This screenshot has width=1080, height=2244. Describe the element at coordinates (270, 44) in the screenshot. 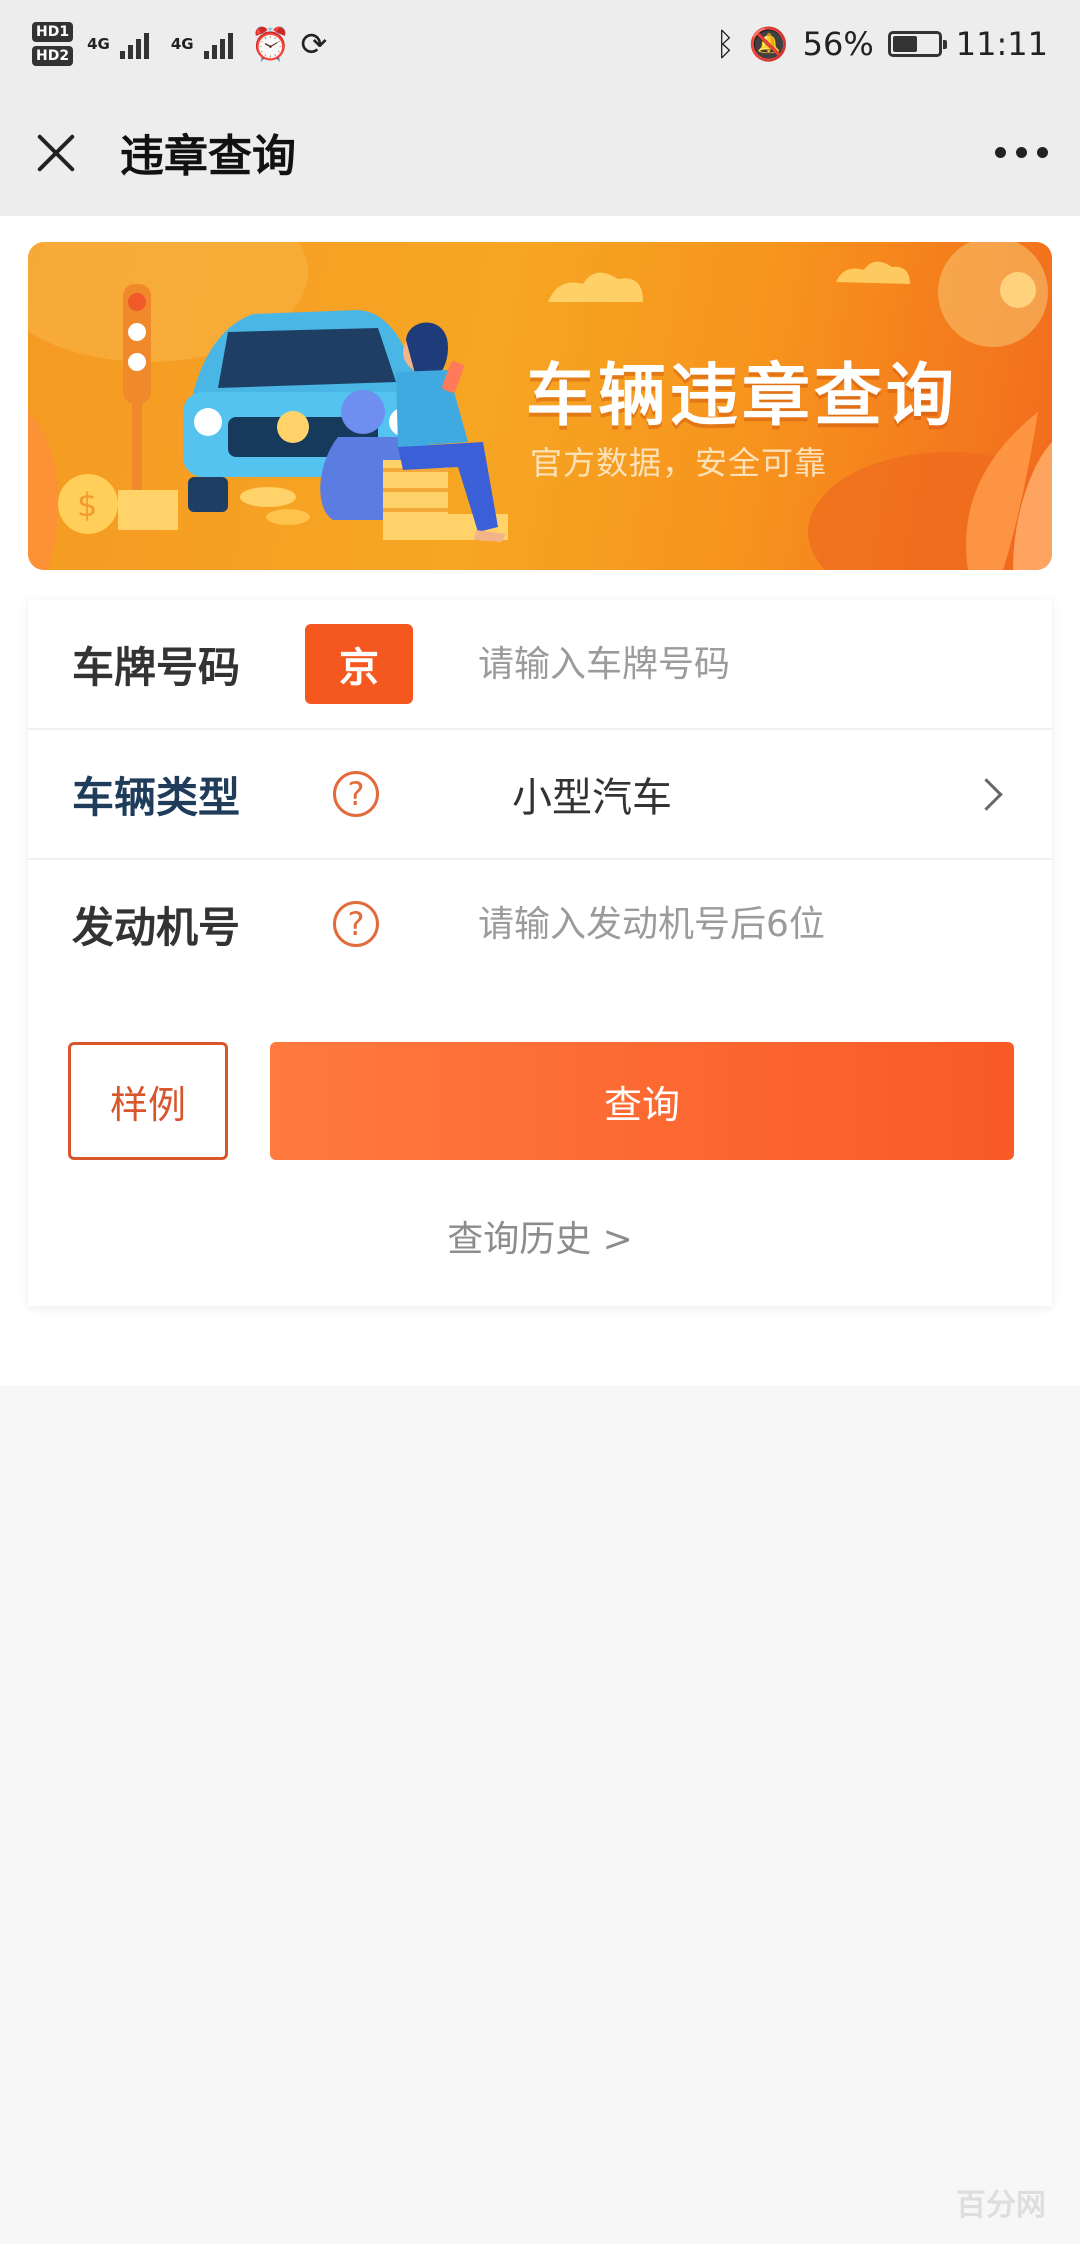

I see `alarm-icon: ⏰` at that location.